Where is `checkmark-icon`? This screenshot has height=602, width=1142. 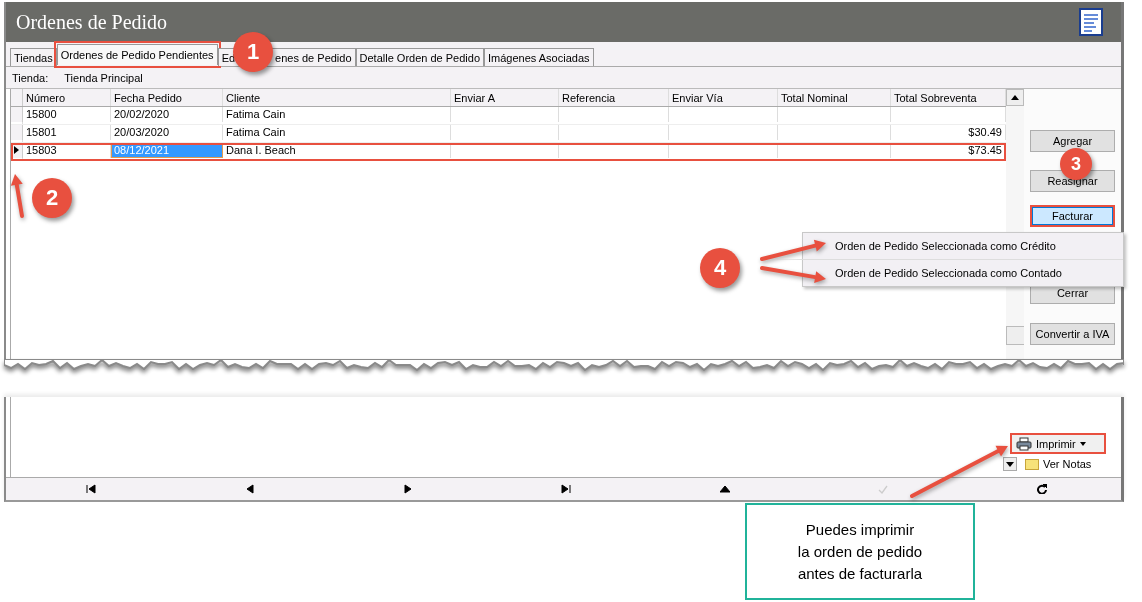 checkmark-icon is located at coordinates (883, 489).